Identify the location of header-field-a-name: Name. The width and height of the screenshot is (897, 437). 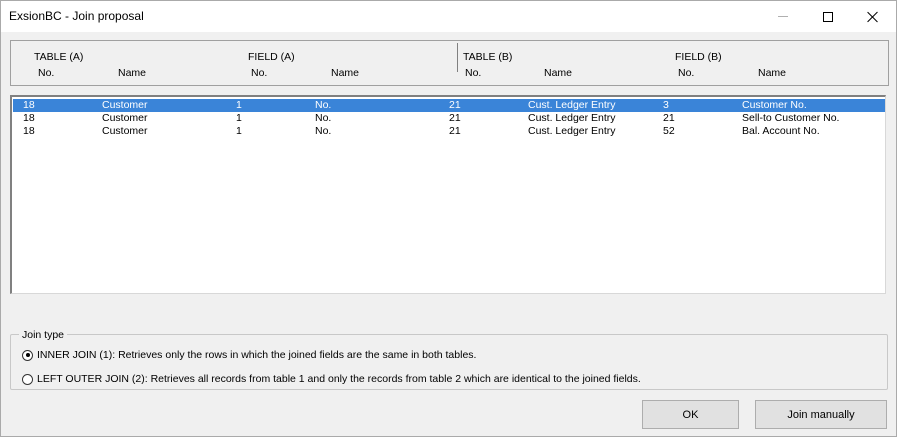
(345, 73).